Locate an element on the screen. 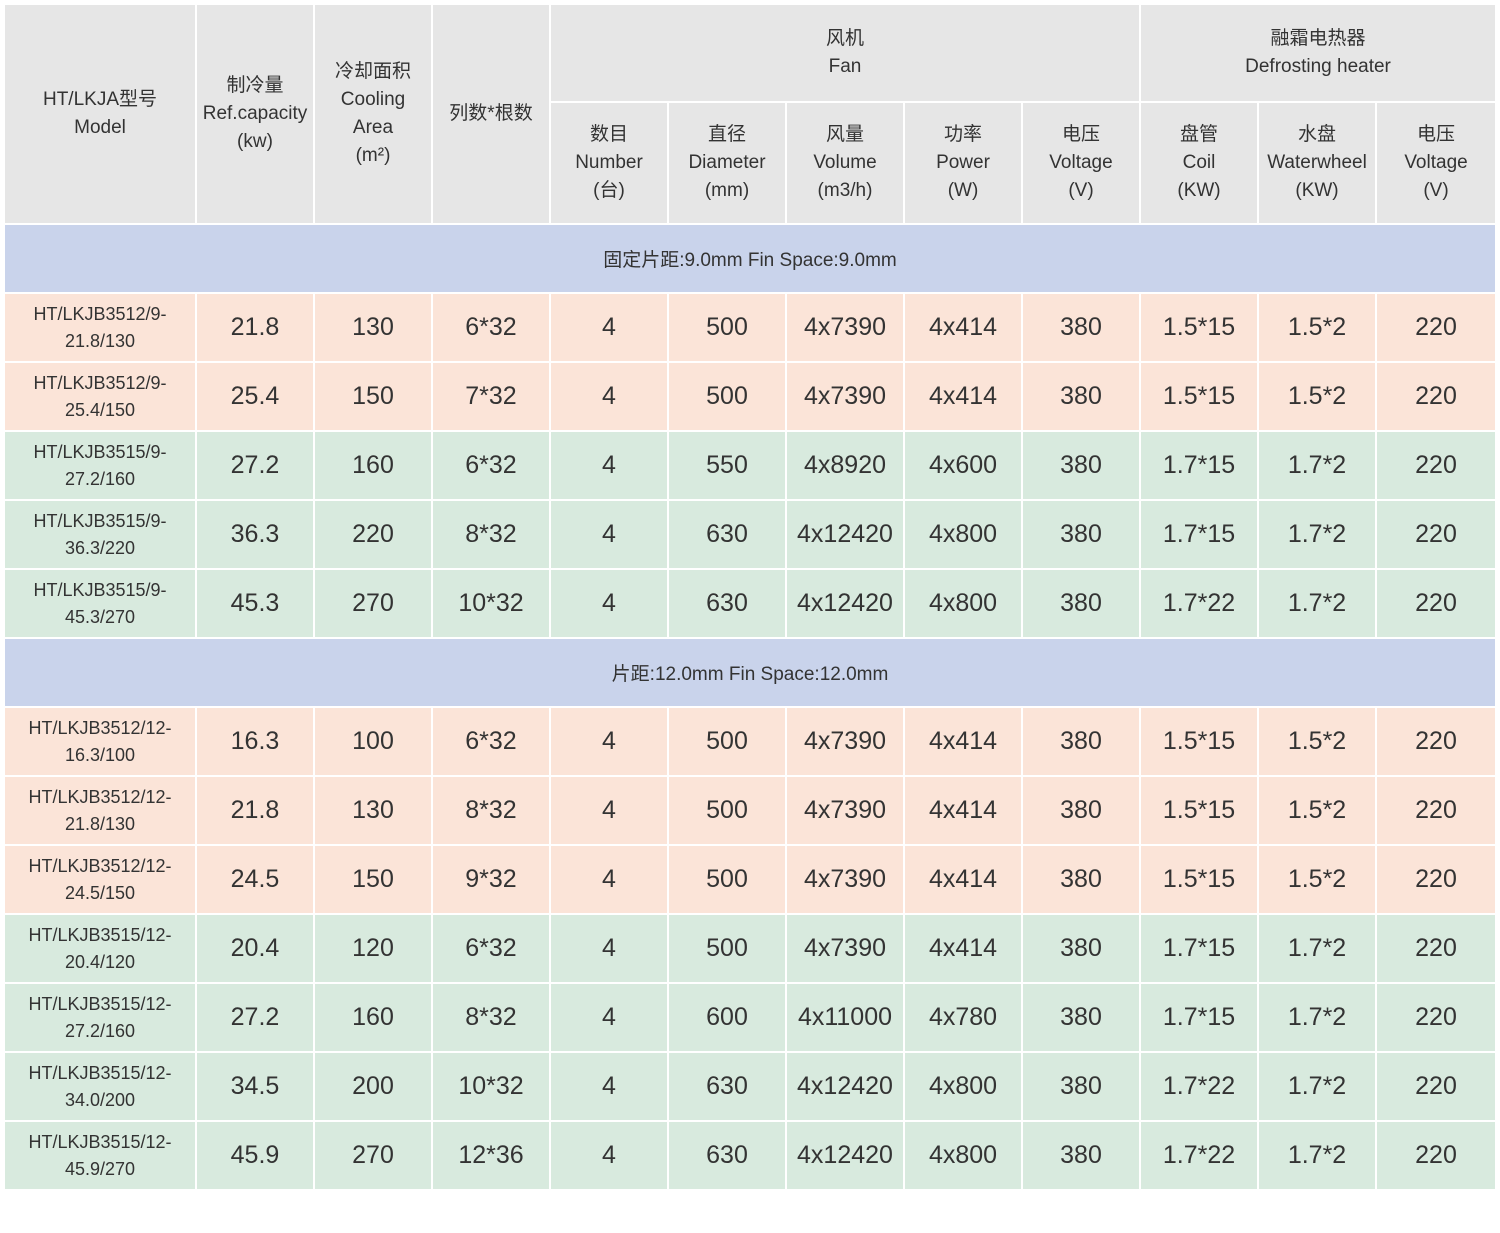  header-defrost: 融霜电热器 Defrosting heater is located at coordinates (1318, 53).